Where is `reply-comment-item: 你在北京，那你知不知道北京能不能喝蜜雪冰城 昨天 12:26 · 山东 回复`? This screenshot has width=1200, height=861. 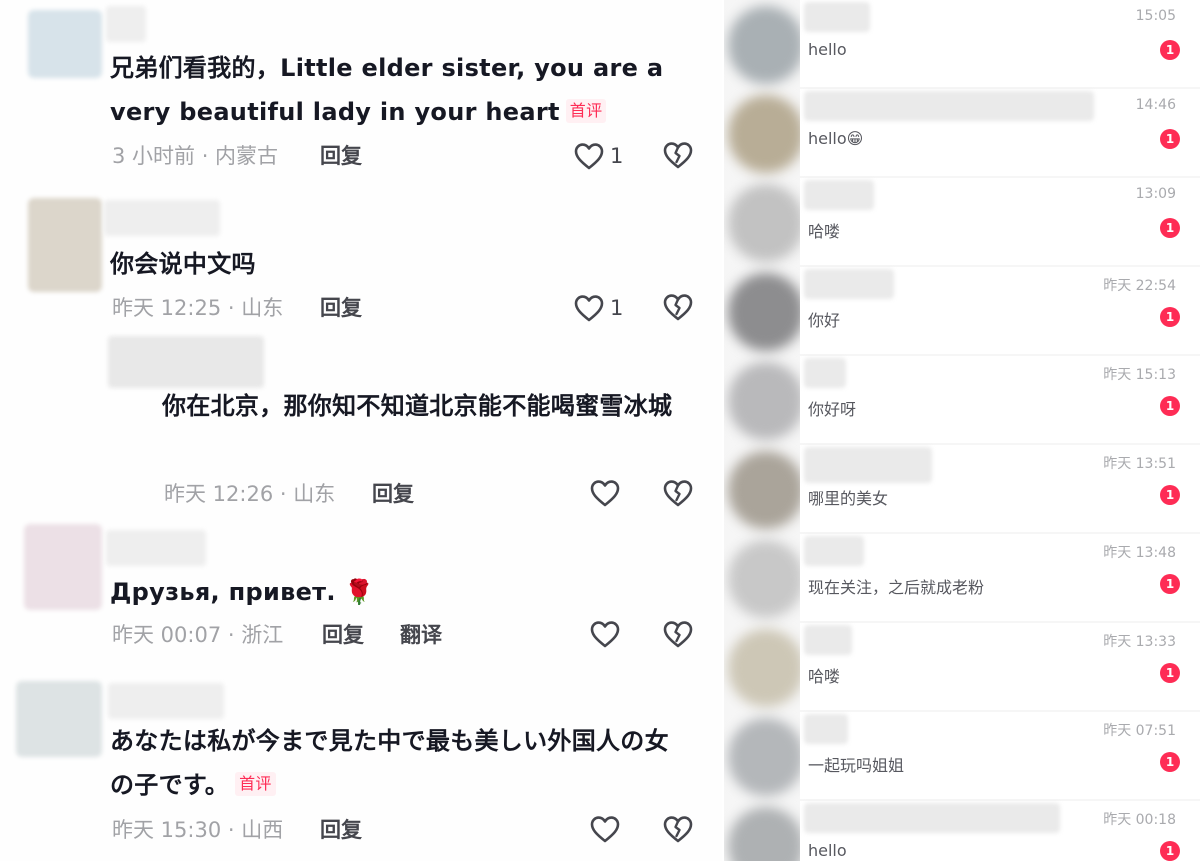
reply-comment-item: 你在北京，那你知不知道北京能不能喝蜜雪冰城 昨天 12:26 · 山东 回复 is located at coordinates (361, 425).